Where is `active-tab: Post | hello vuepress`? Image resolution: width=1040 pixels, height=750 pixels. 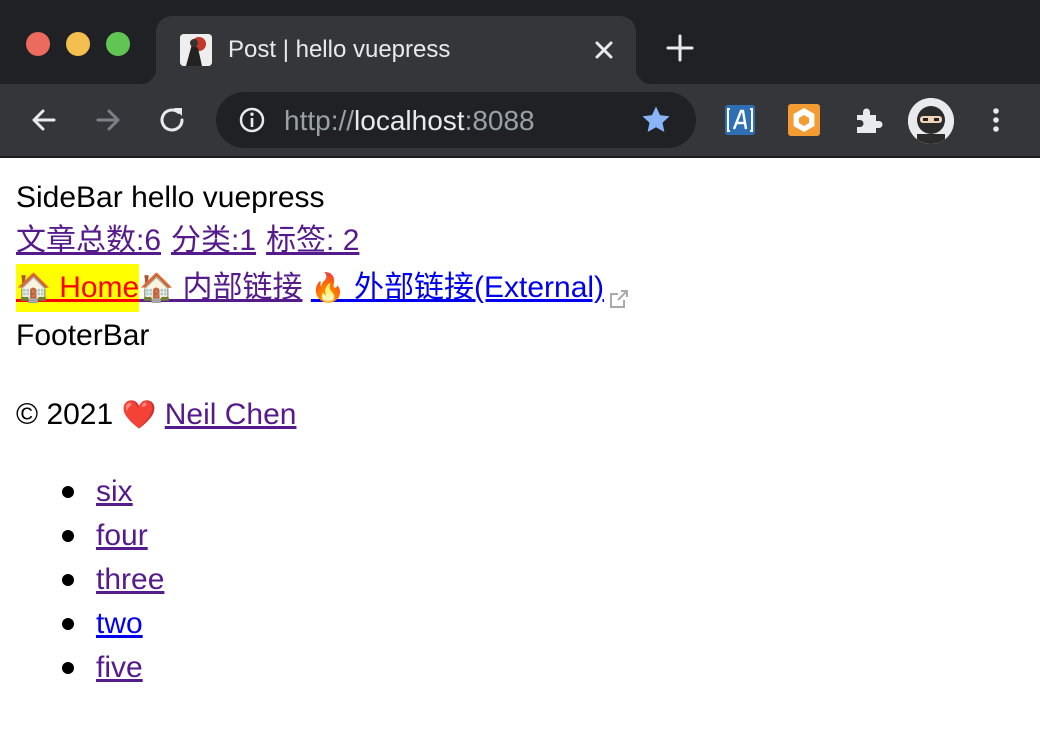 active-tab: Post | hello vuepress is located at coordinates (396, 50).